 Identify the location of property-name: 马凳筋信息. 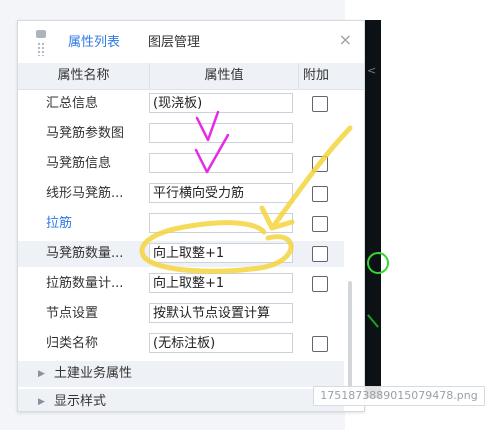
(79, 163).